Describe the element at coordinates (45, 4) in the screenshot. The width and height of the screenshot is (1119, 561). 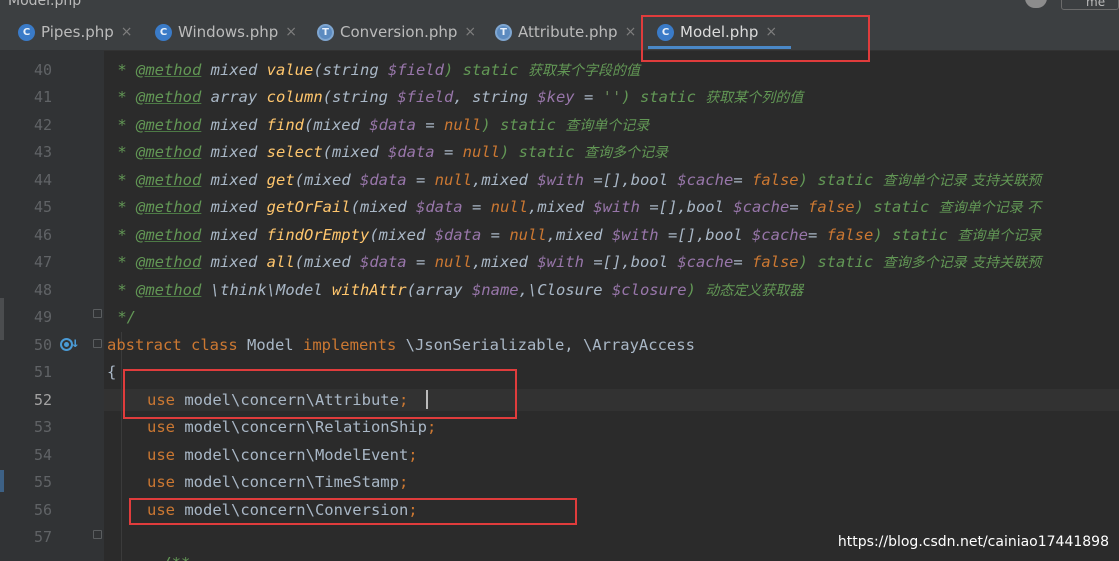
I see `window-title: Model.php` at that location.